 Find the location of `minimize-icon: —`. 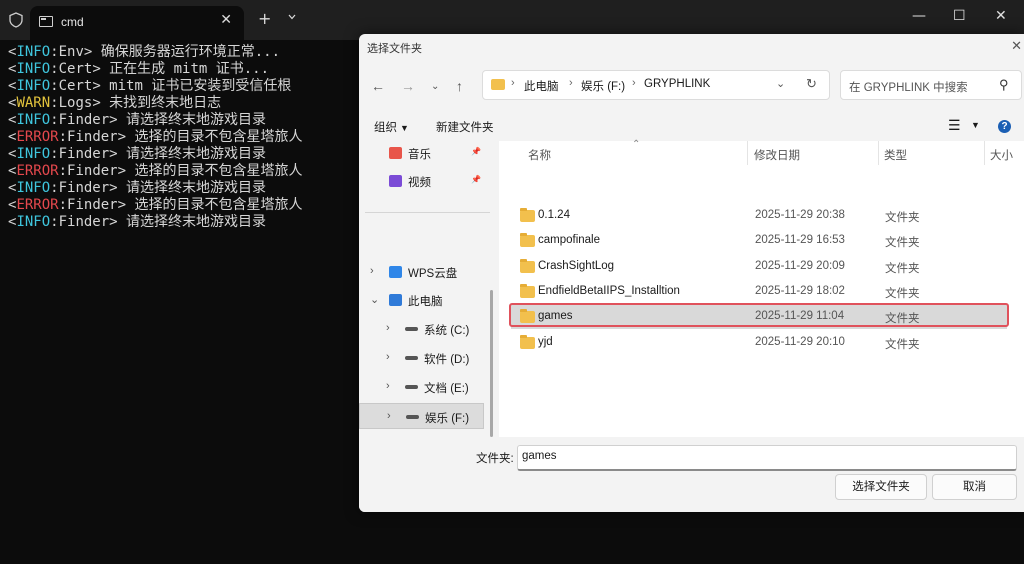

minimize-icon: — is located at coordinates (919, 16).